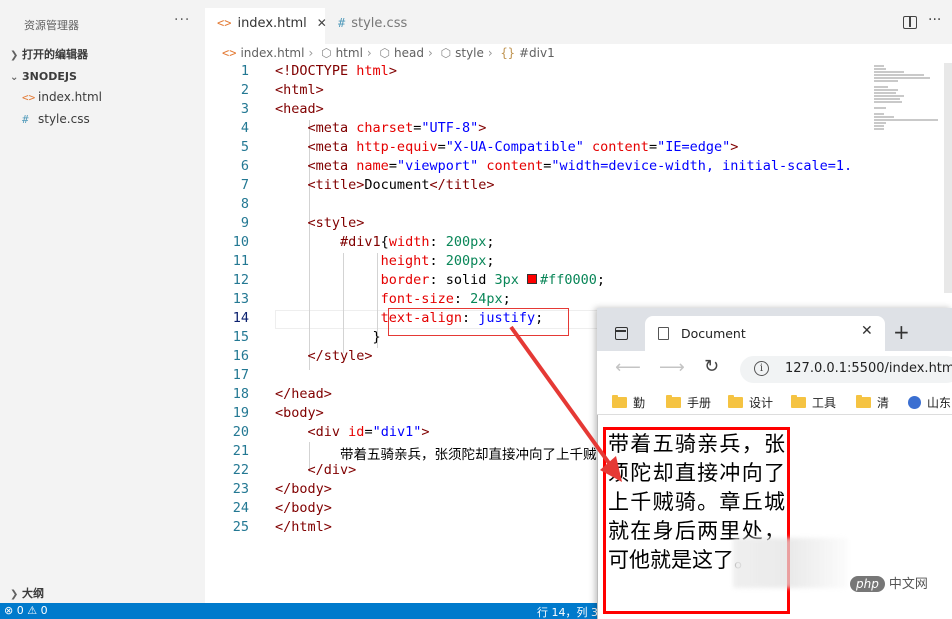  Describe the element at coordinates (244, 71) in the screenshot. I see `line-number: 1` at that location.